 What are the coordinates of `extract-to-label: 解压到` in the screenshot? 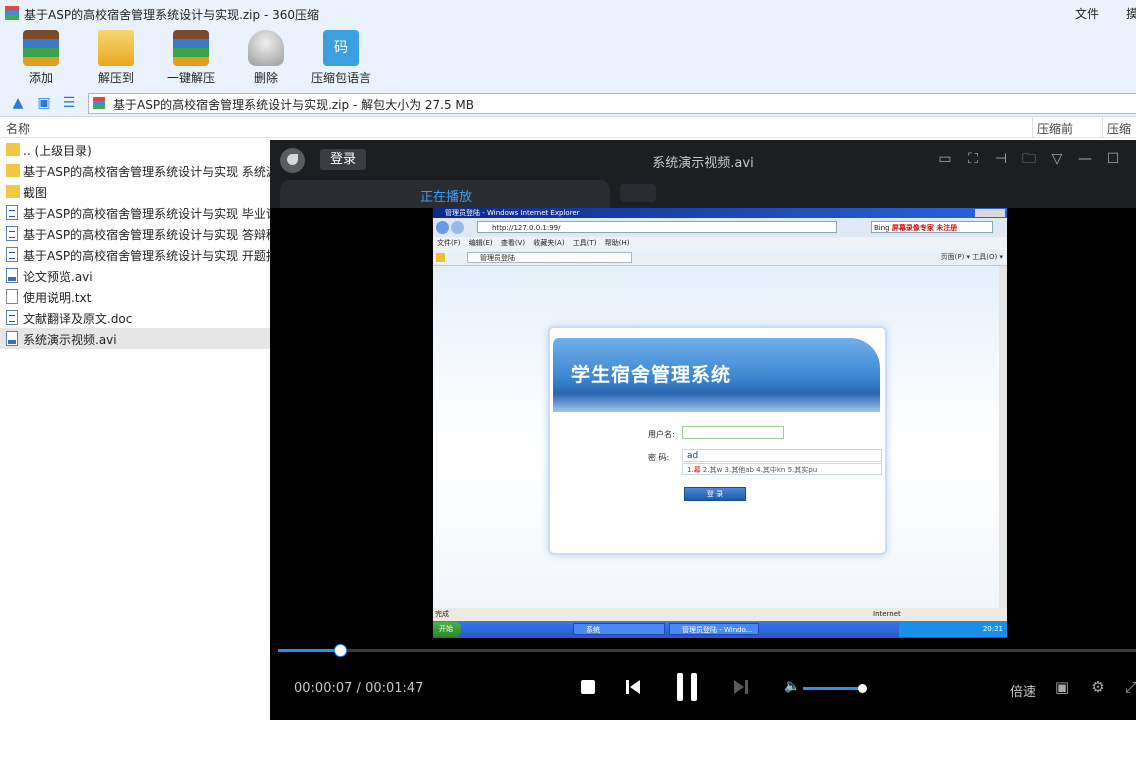 It's located at (115, 78).